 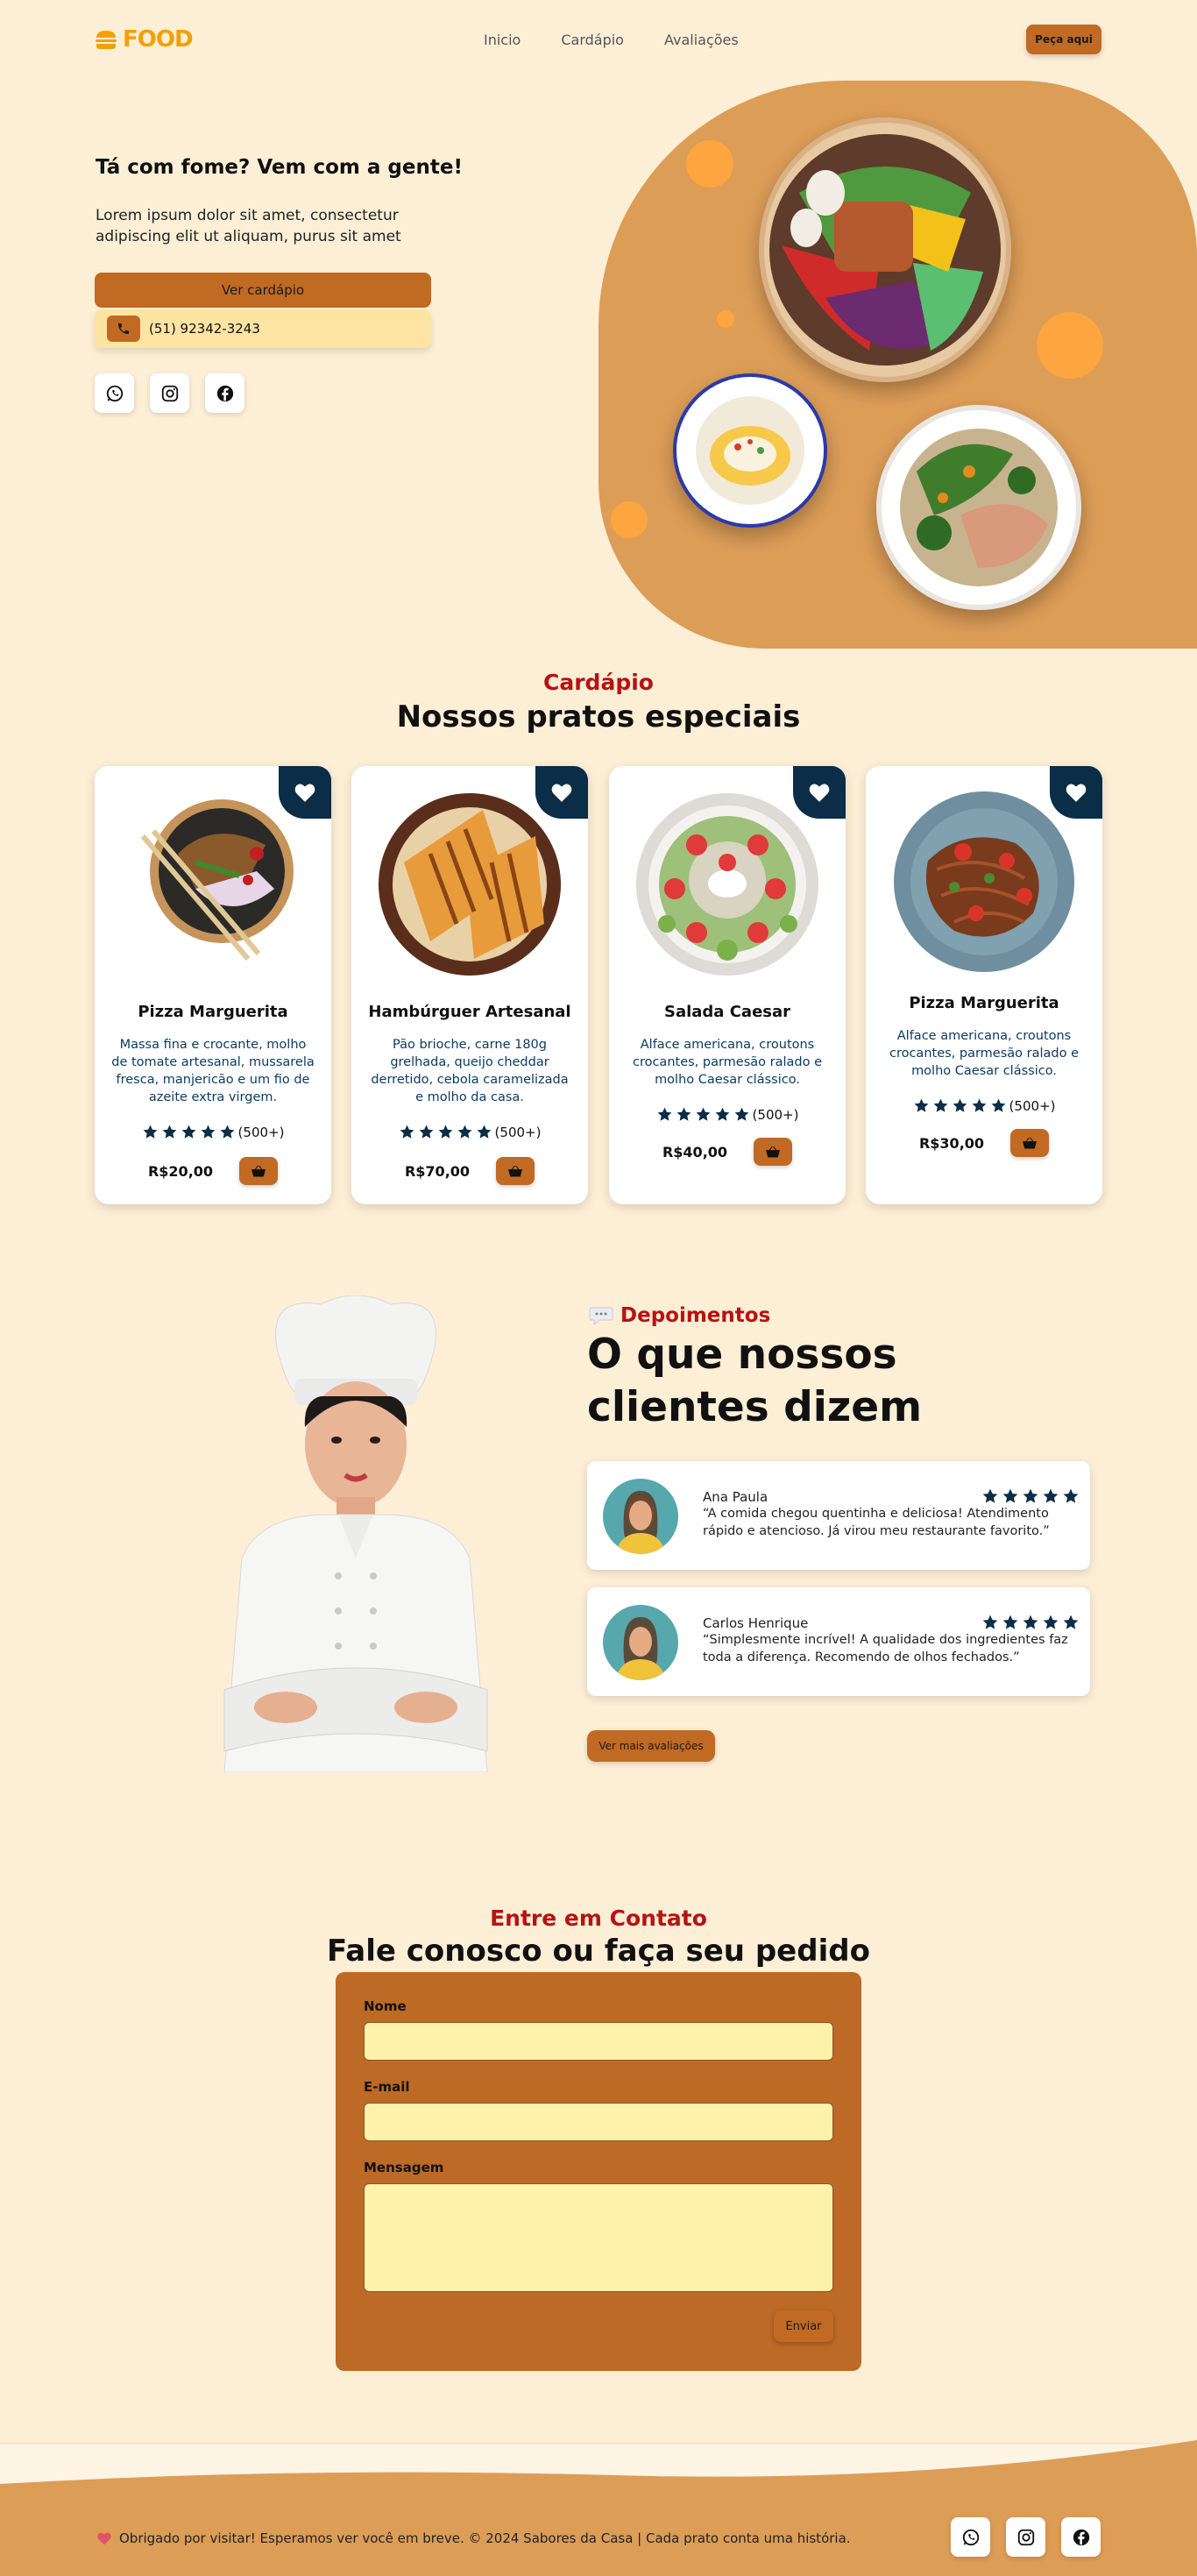 I want to click on card-footer: R$20,00, so click(x=213, y=1171).